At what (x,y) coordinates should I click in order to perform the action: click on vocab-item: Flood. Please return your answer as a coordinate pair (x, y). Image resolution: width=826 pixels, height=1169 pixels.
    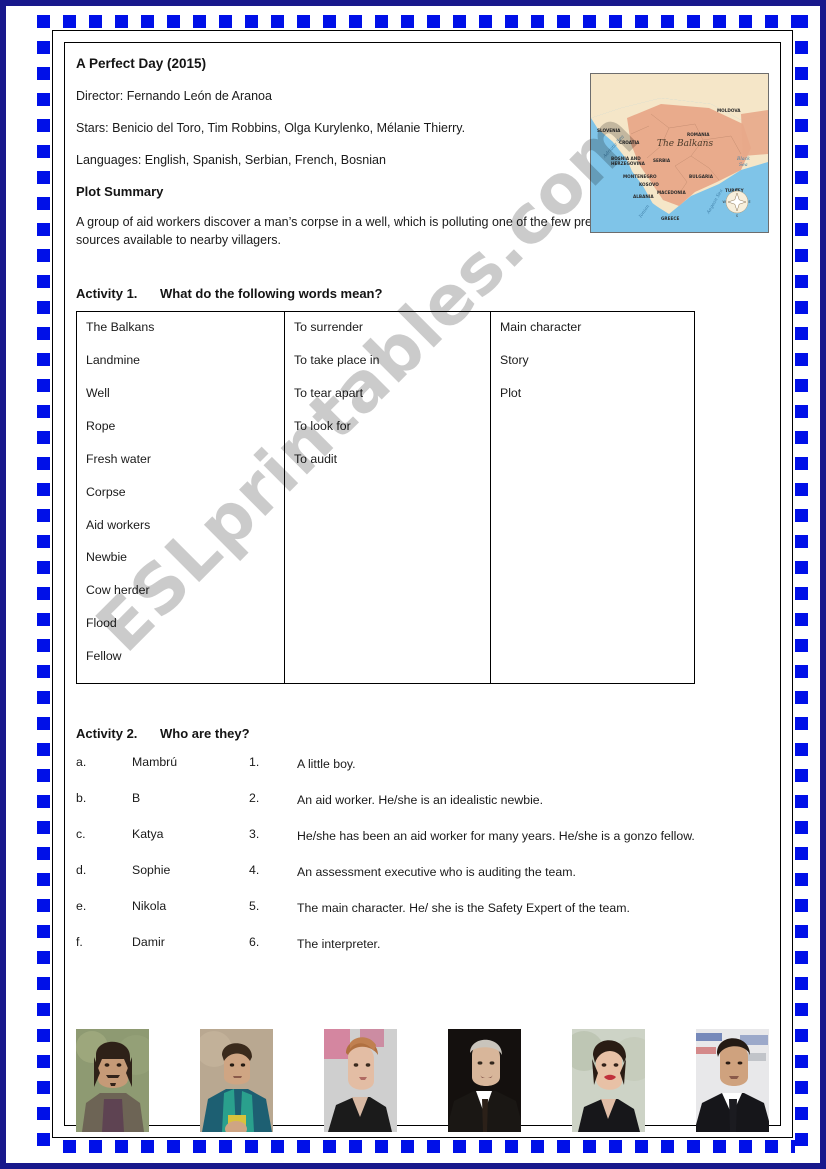
    Looking at the image, I should click on (101, 623).